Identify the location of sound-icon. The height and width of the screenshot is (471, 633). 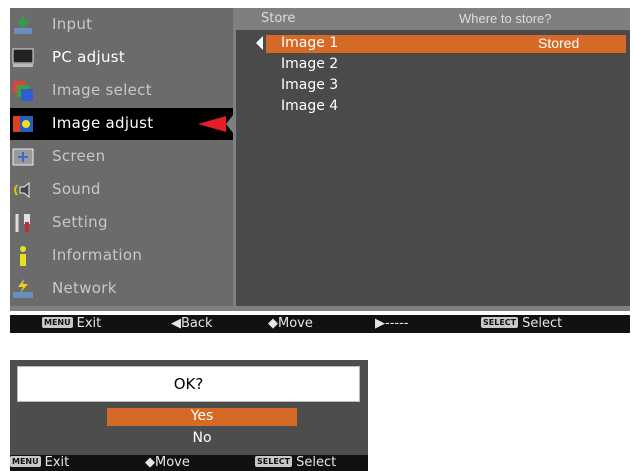
(22, 190).